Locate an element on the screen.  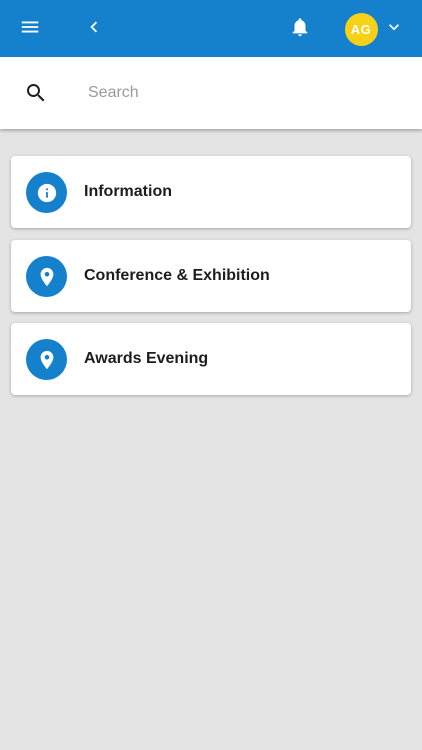
notifications-button is located at coordinates (300, 29).